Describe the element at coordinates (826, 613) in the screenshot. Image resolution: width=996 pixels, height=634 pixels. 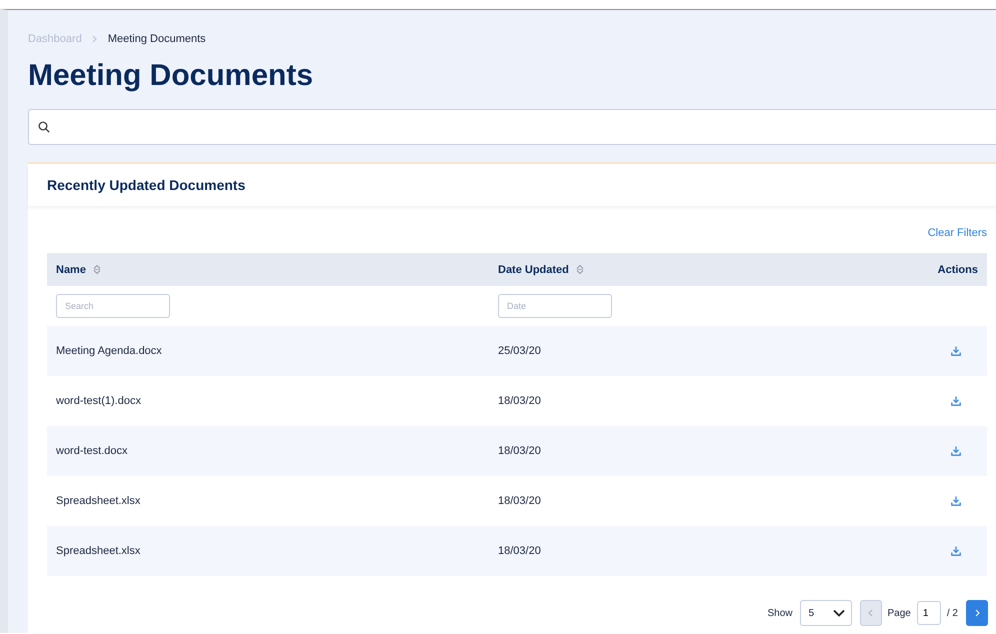
I see `page-size-dropdown: 5` at that location.